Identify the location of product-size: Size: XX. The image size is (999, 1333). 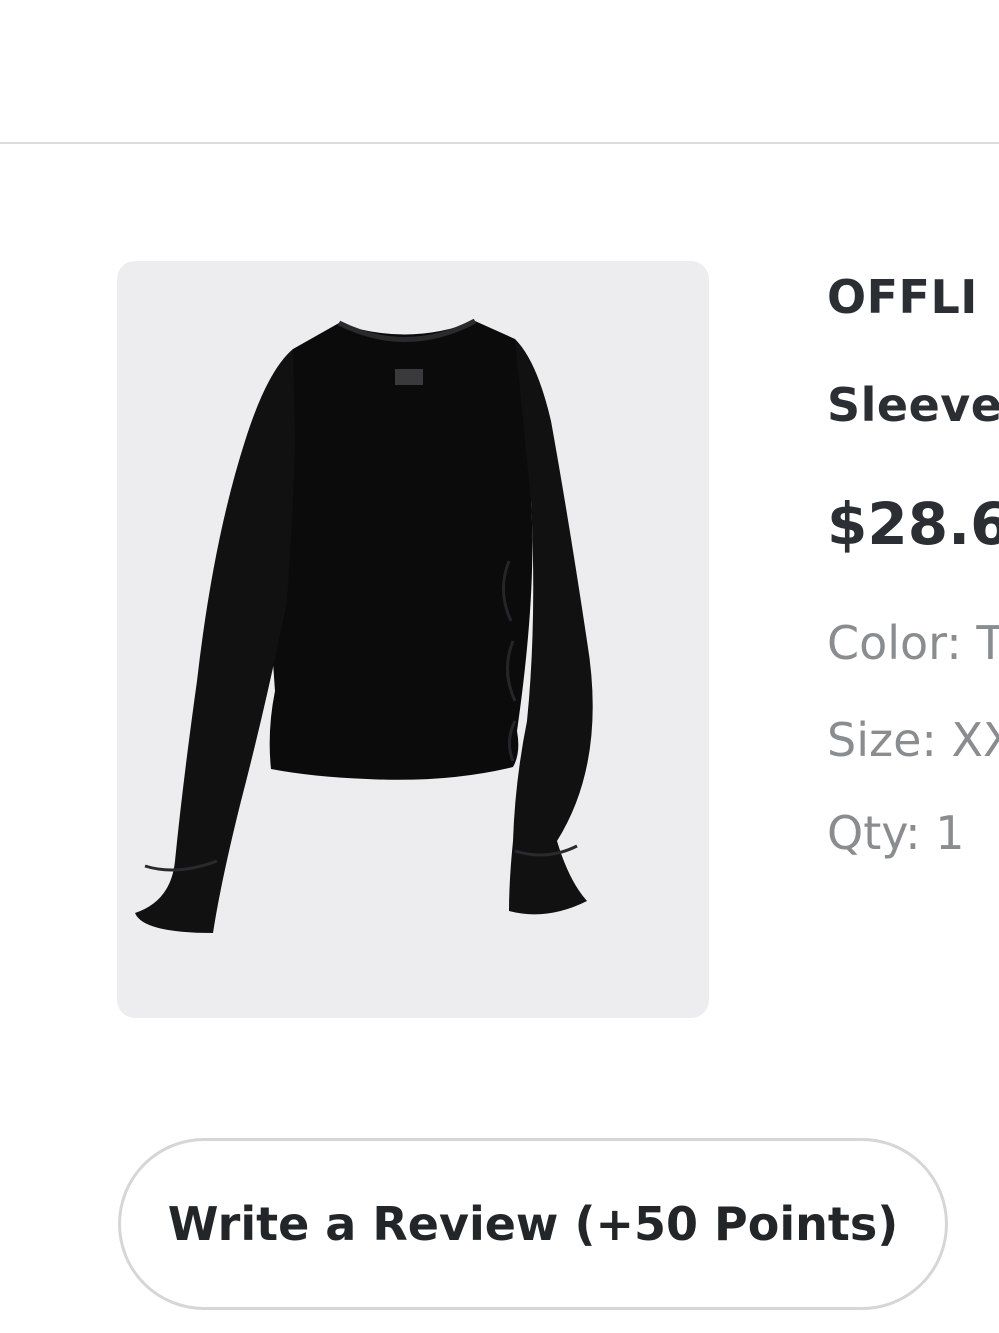
(913, 740).